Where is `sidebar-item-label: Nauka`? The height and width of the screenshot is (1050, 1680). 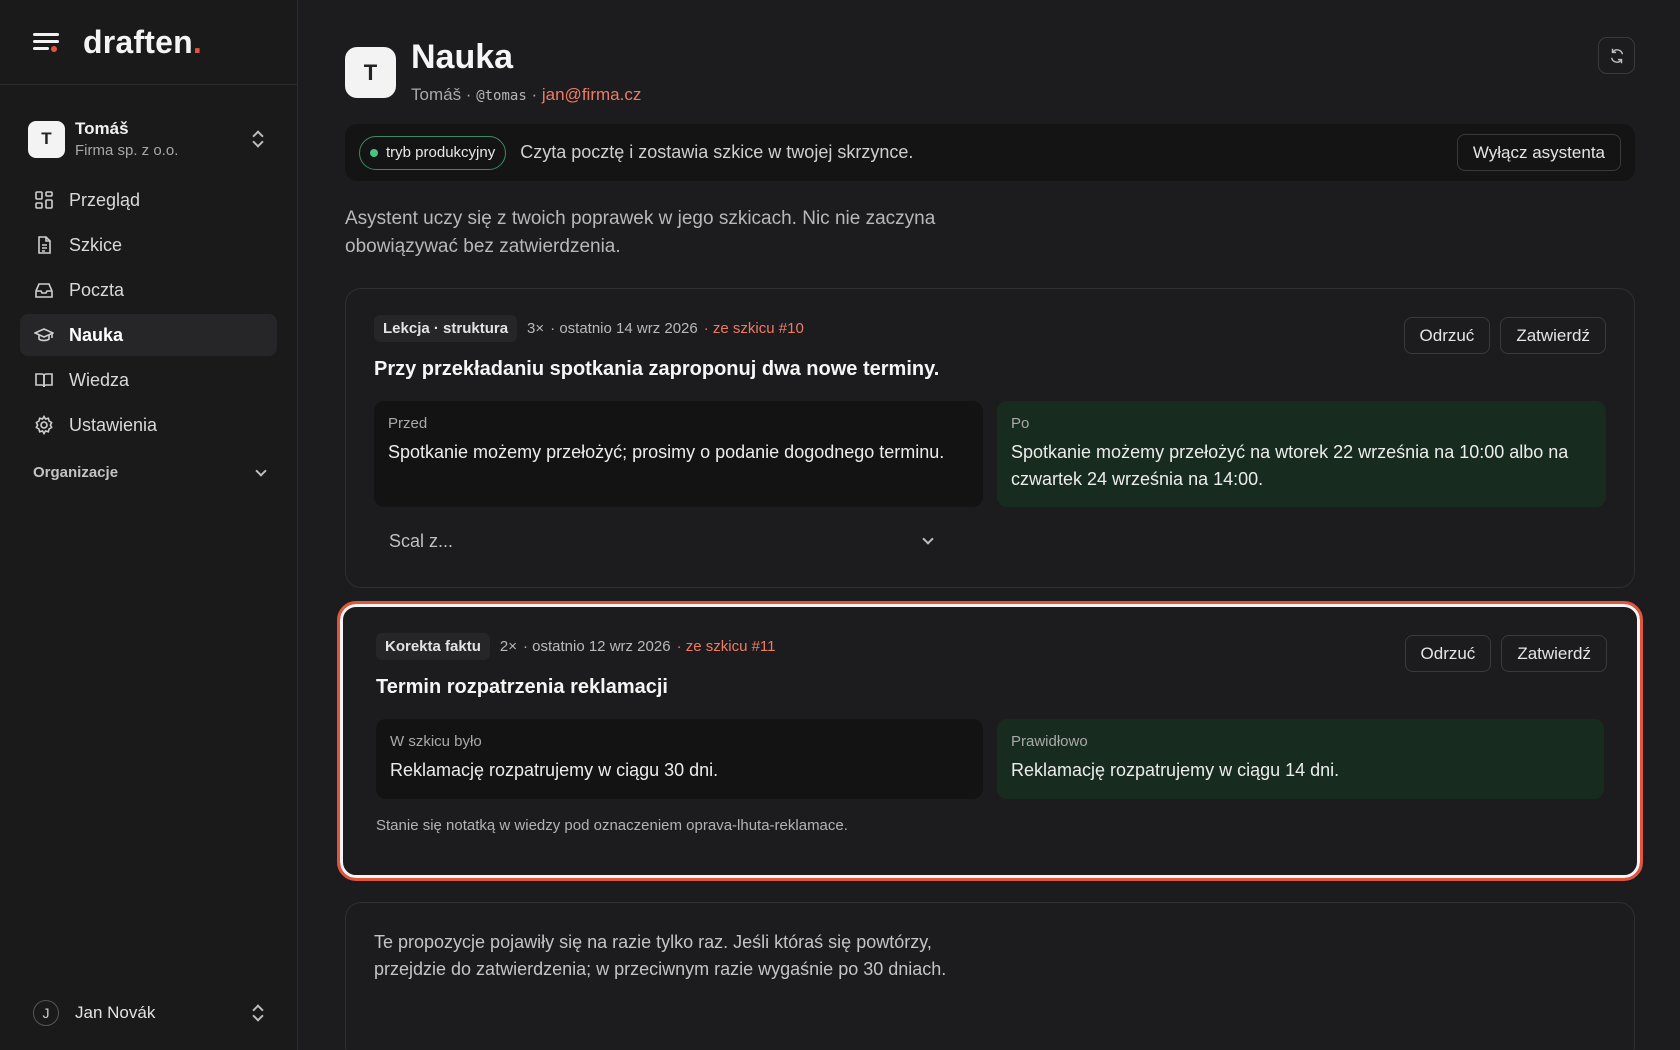
sidebar-item-label: Nauka is located at coordinates (96, 334).